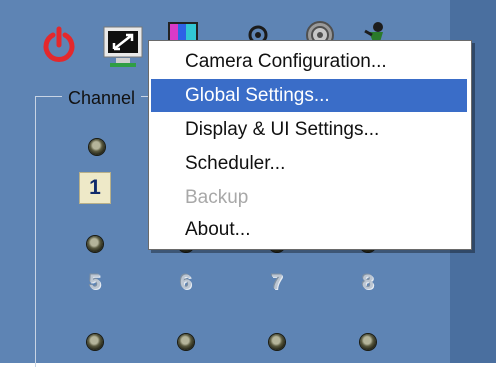 Image resolution: width=496 pixels, height=367 pixels. Describe the element at coordinates (368, 283) in the screenshot. I see `channel-number: 8` at that location.